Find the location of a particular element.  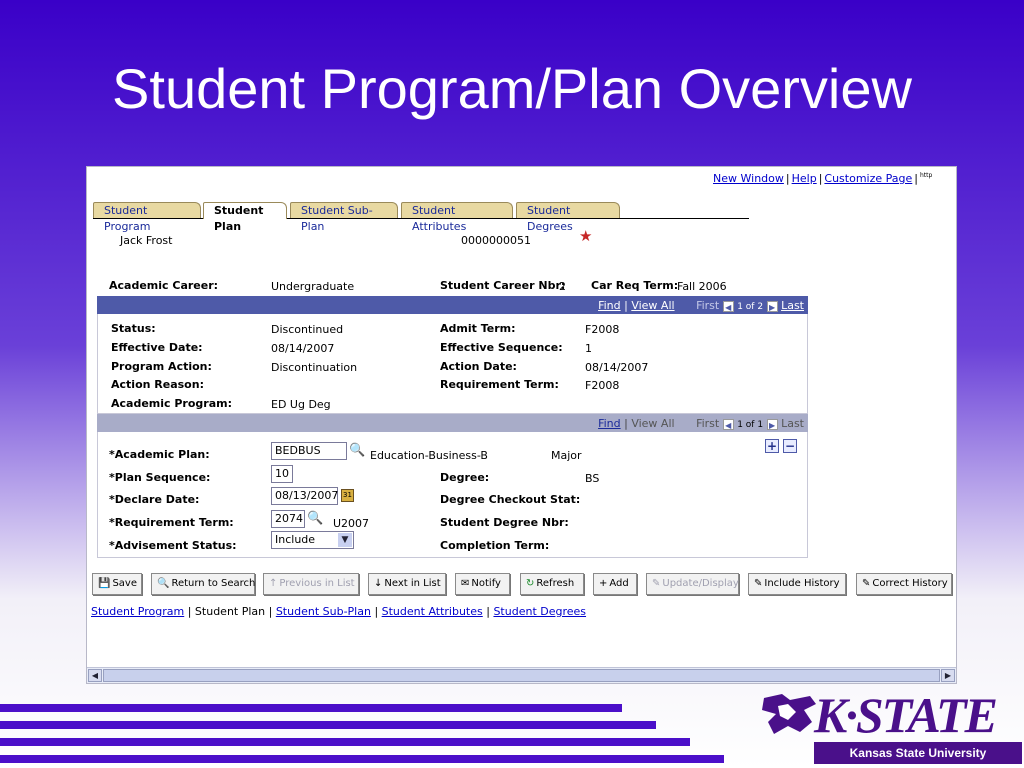

action-date-label: Action Date: is located at coordinates (478, 366).